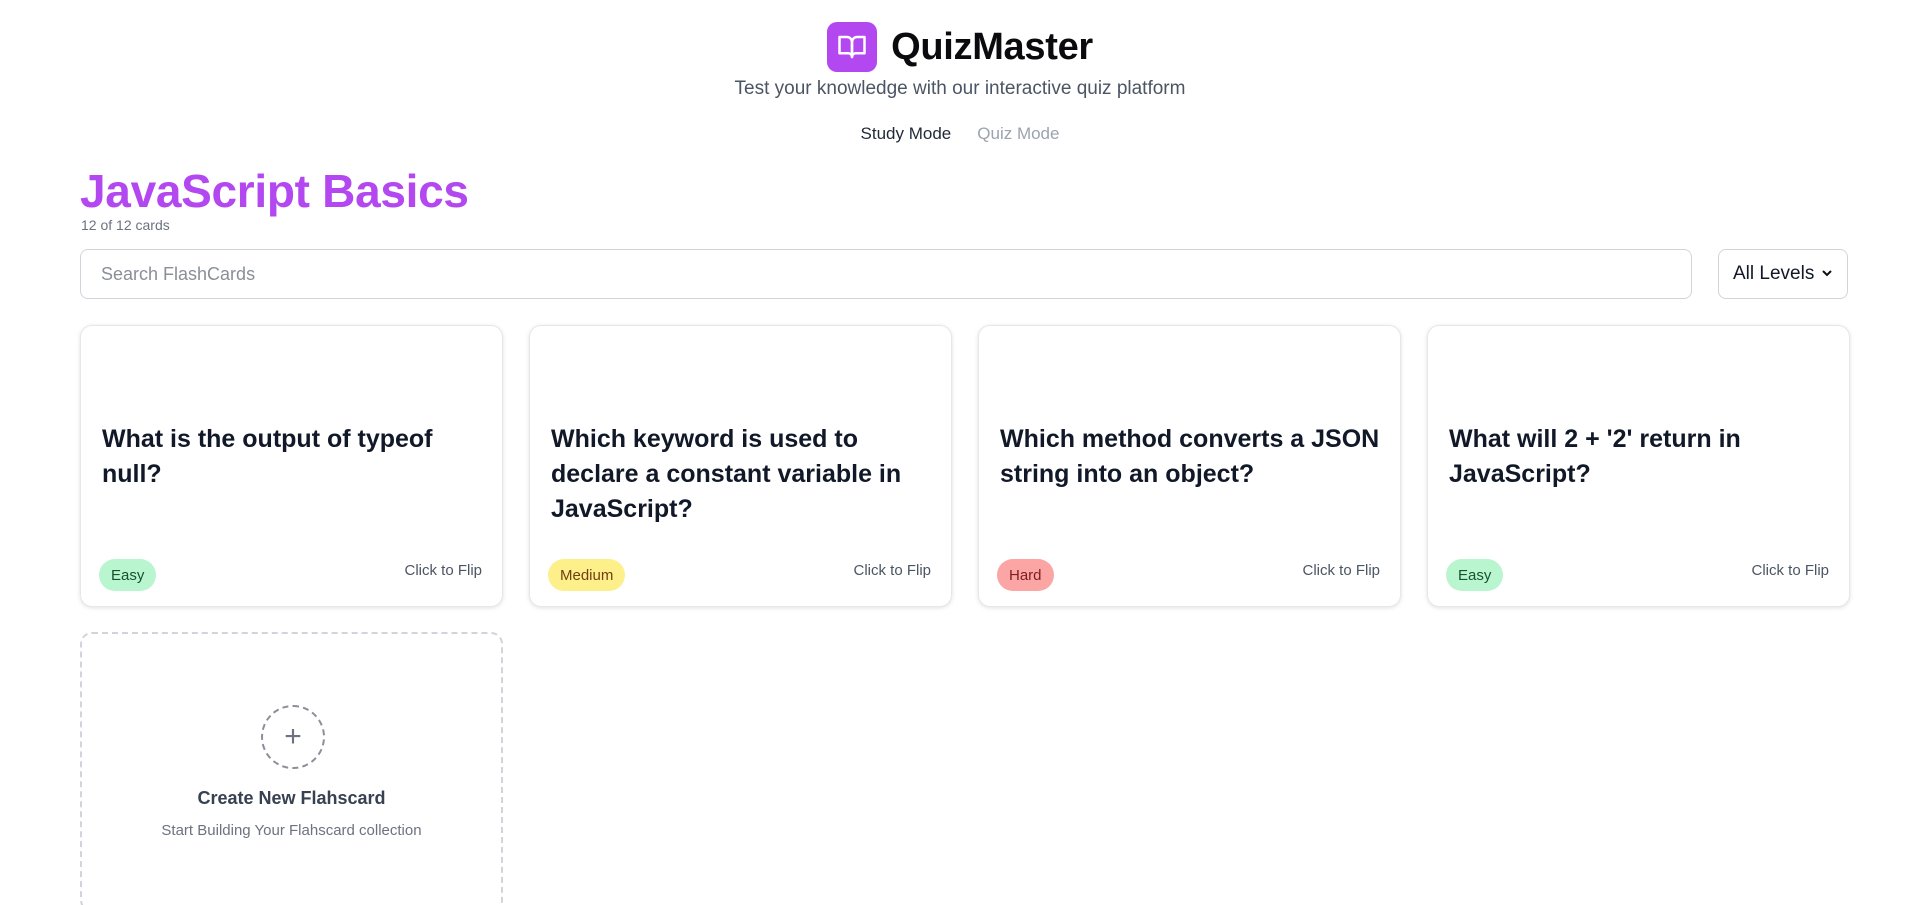  What do you see at coordinates (992, 46) in the screenshot?
I see `app-title: QuizMaster` at bounding box center [992, 46].